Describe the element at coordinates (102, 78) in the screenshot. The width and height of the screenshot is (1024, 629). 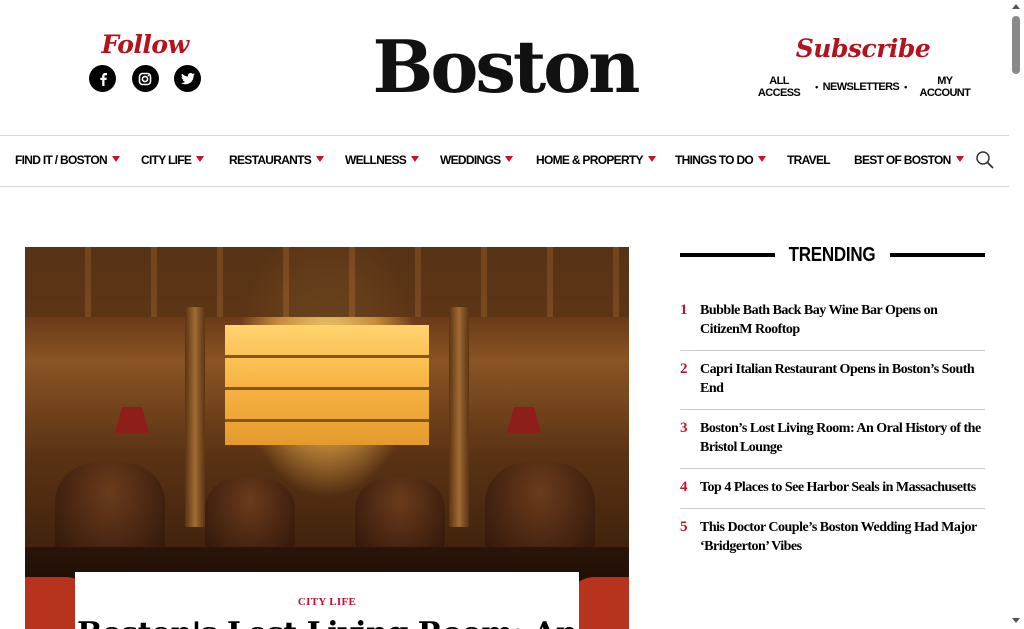
I see `facebook-icon` at that location.